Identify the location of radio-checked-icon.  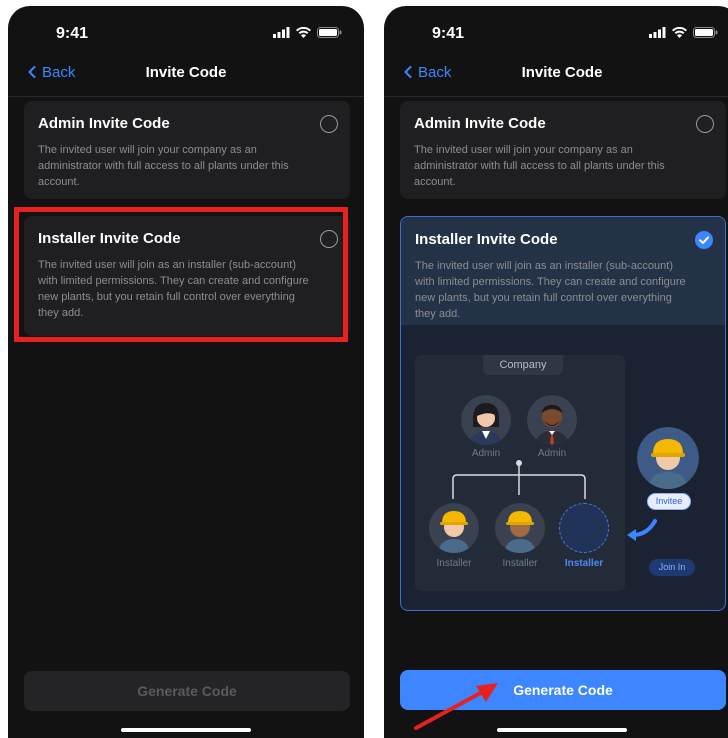
(704, 240).